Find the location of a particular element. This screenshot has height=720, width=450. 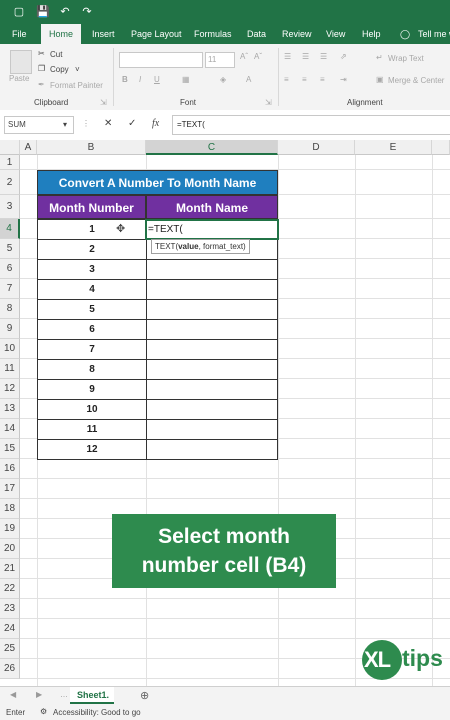

accessibility-status: Accessibility: Good to go is located at coordinates (97, 712).